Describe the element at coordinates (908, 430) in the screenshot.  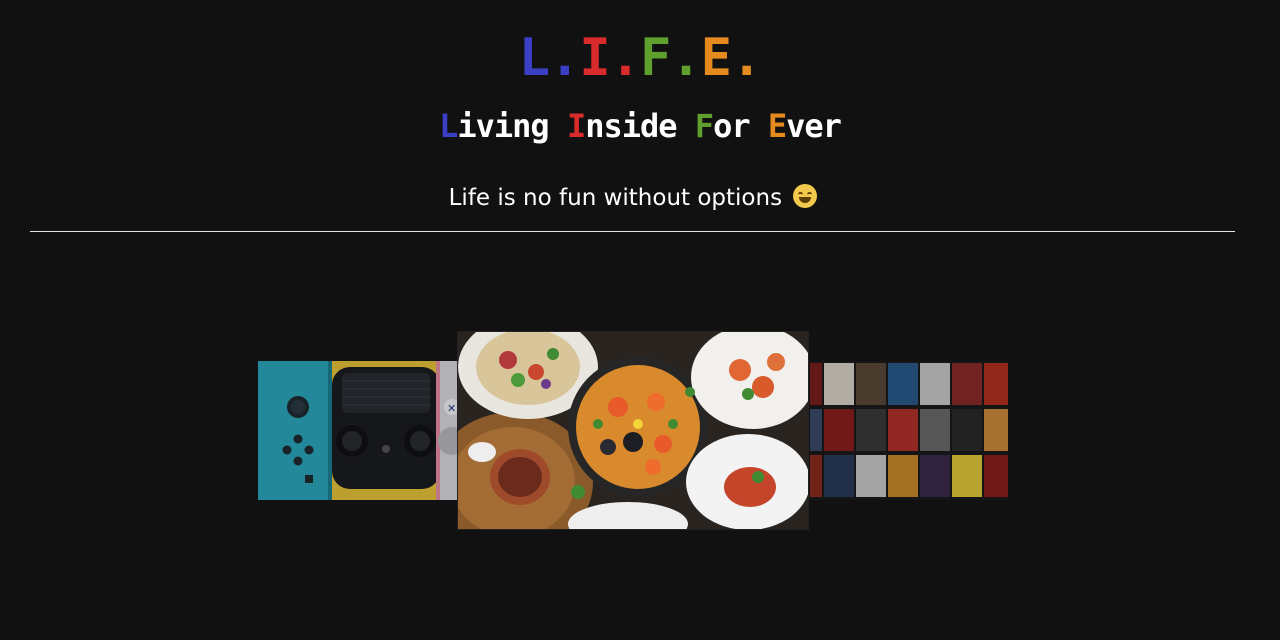
I see `carousel-item-movies` at that location.